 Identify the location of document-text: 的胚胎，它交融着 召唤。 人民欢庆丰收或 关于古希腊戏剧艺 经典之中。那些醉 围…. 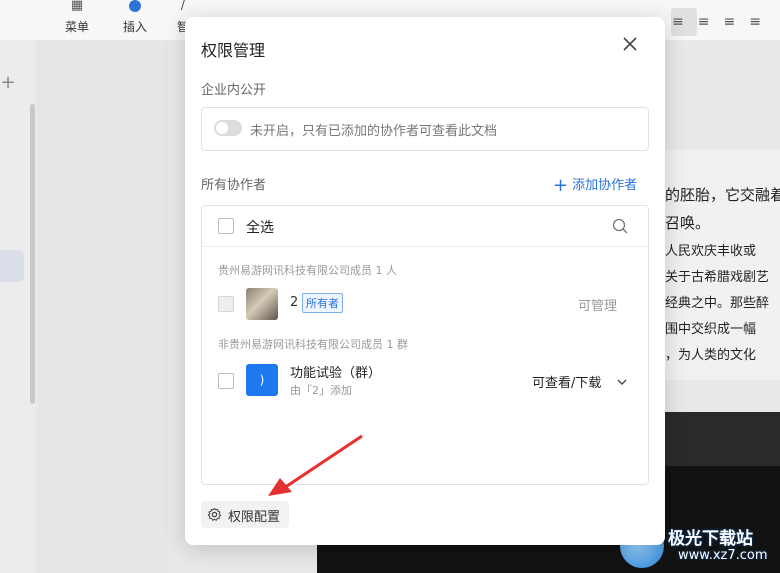
(722, 265).